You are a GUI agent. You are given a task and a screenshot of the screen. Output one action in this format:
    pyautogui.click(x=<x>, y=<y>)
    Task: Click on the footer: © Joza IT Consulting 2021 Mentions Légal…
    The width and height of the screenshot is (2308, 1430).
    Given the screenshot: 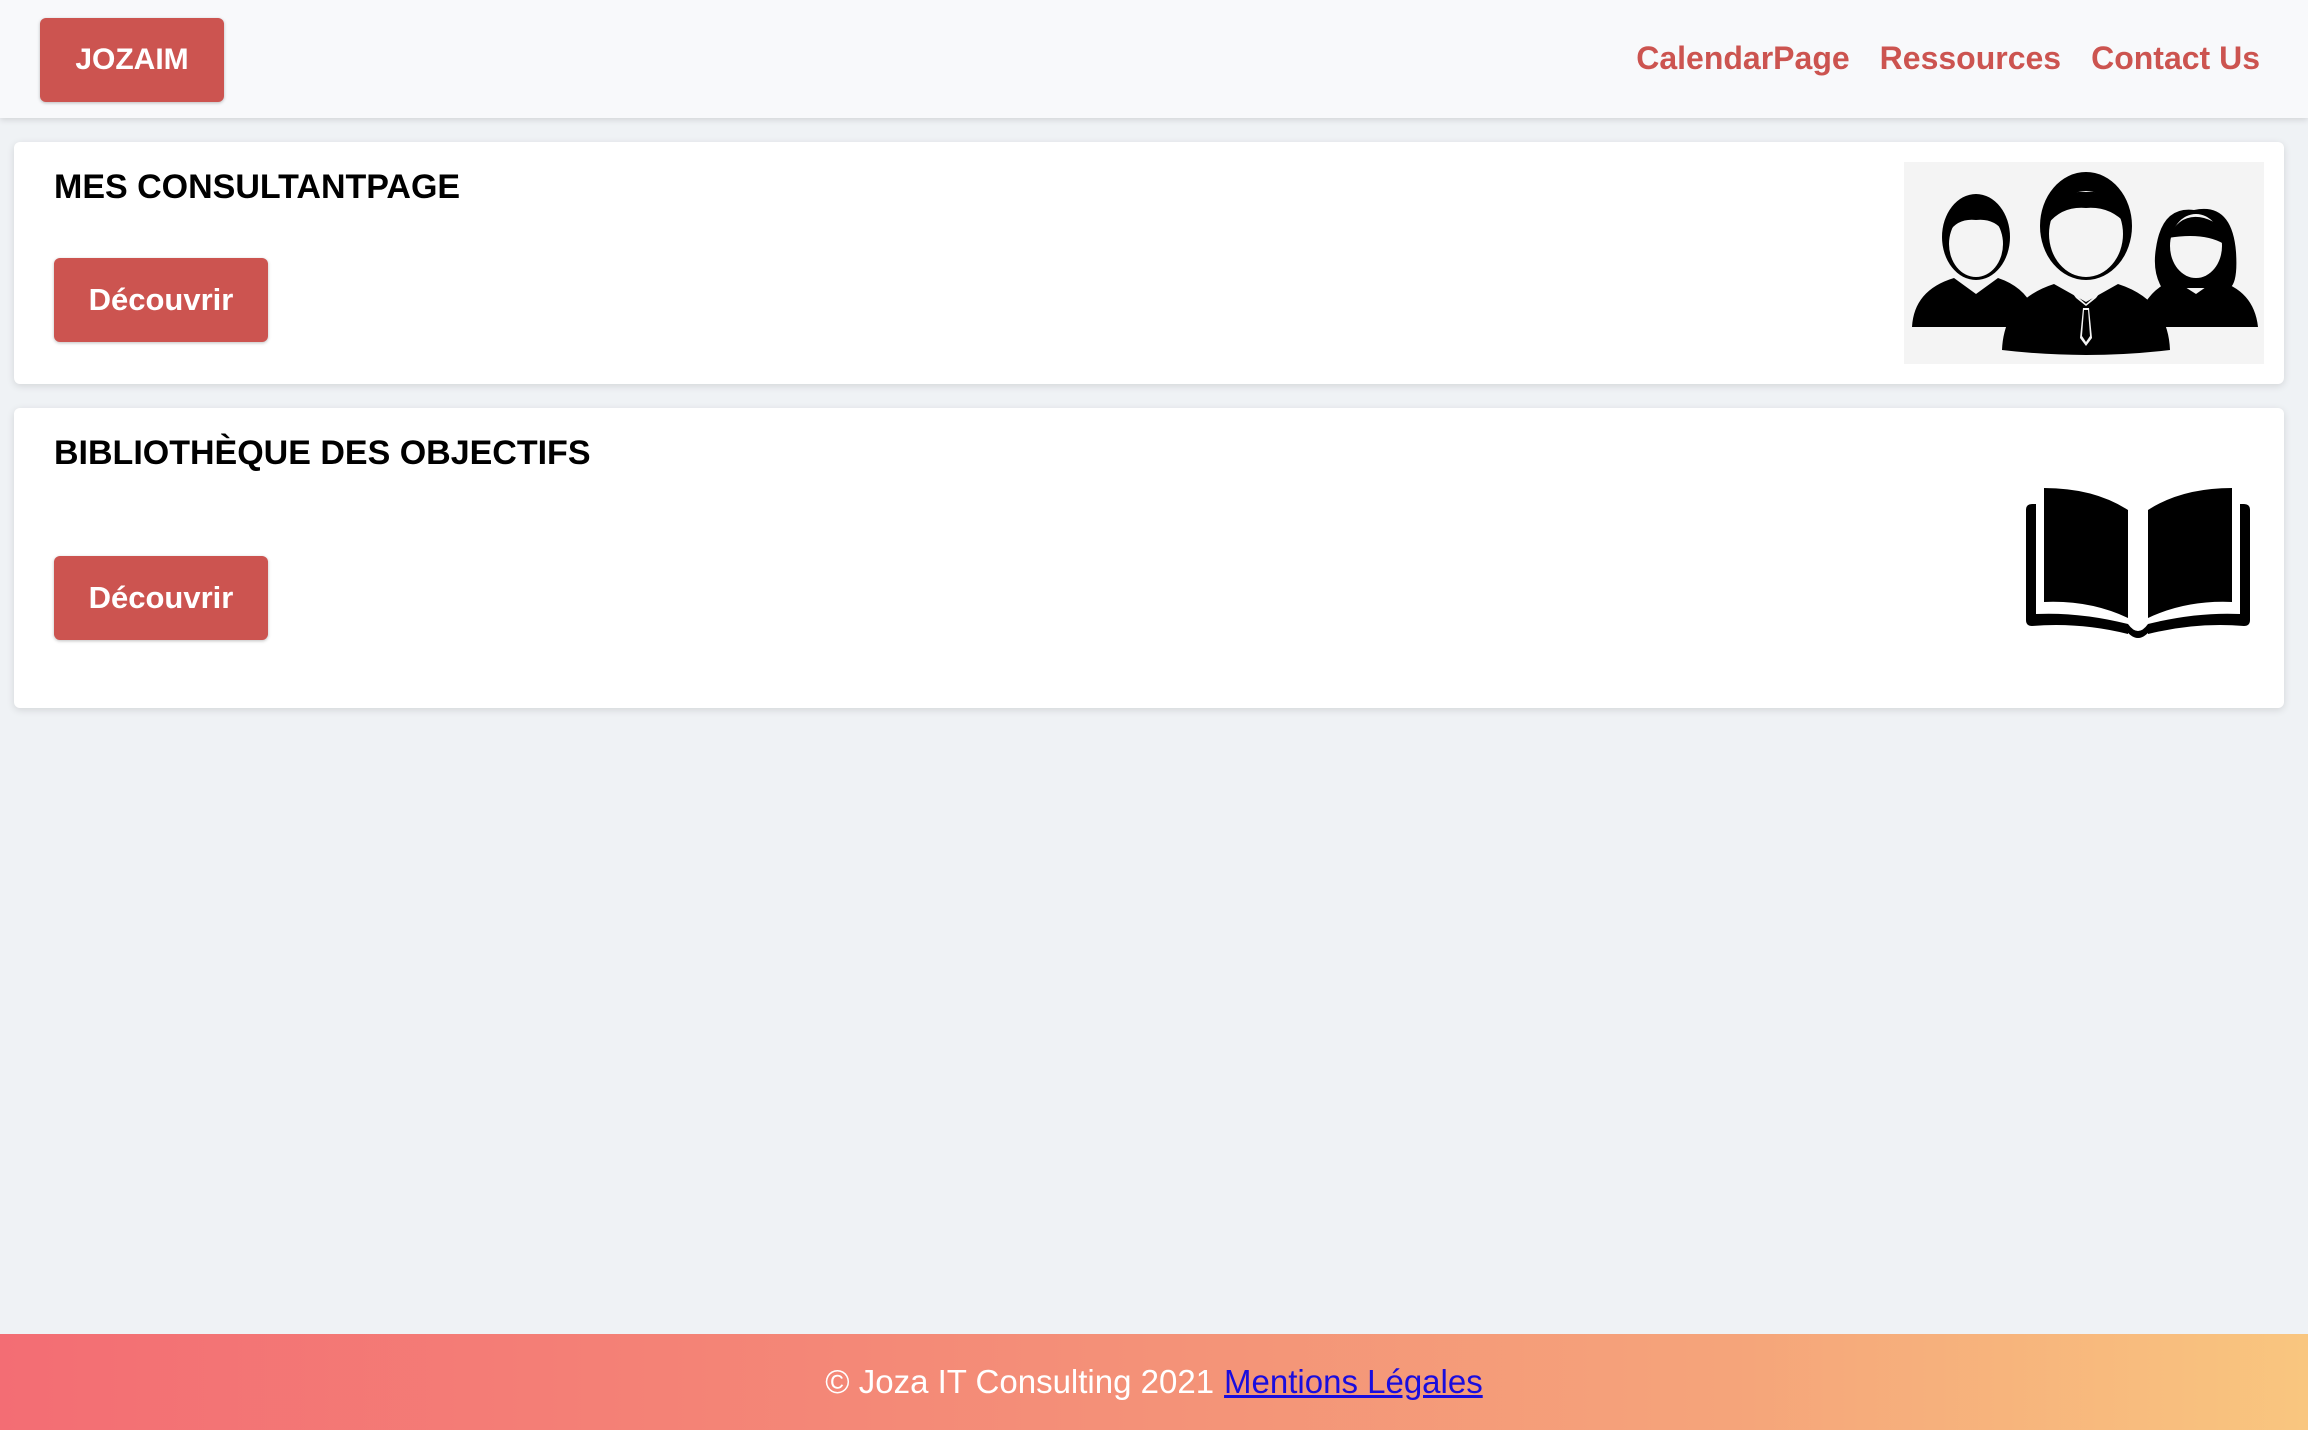 What is the action you would take?
    pyautogui.click(x=1154, y=1382)
    